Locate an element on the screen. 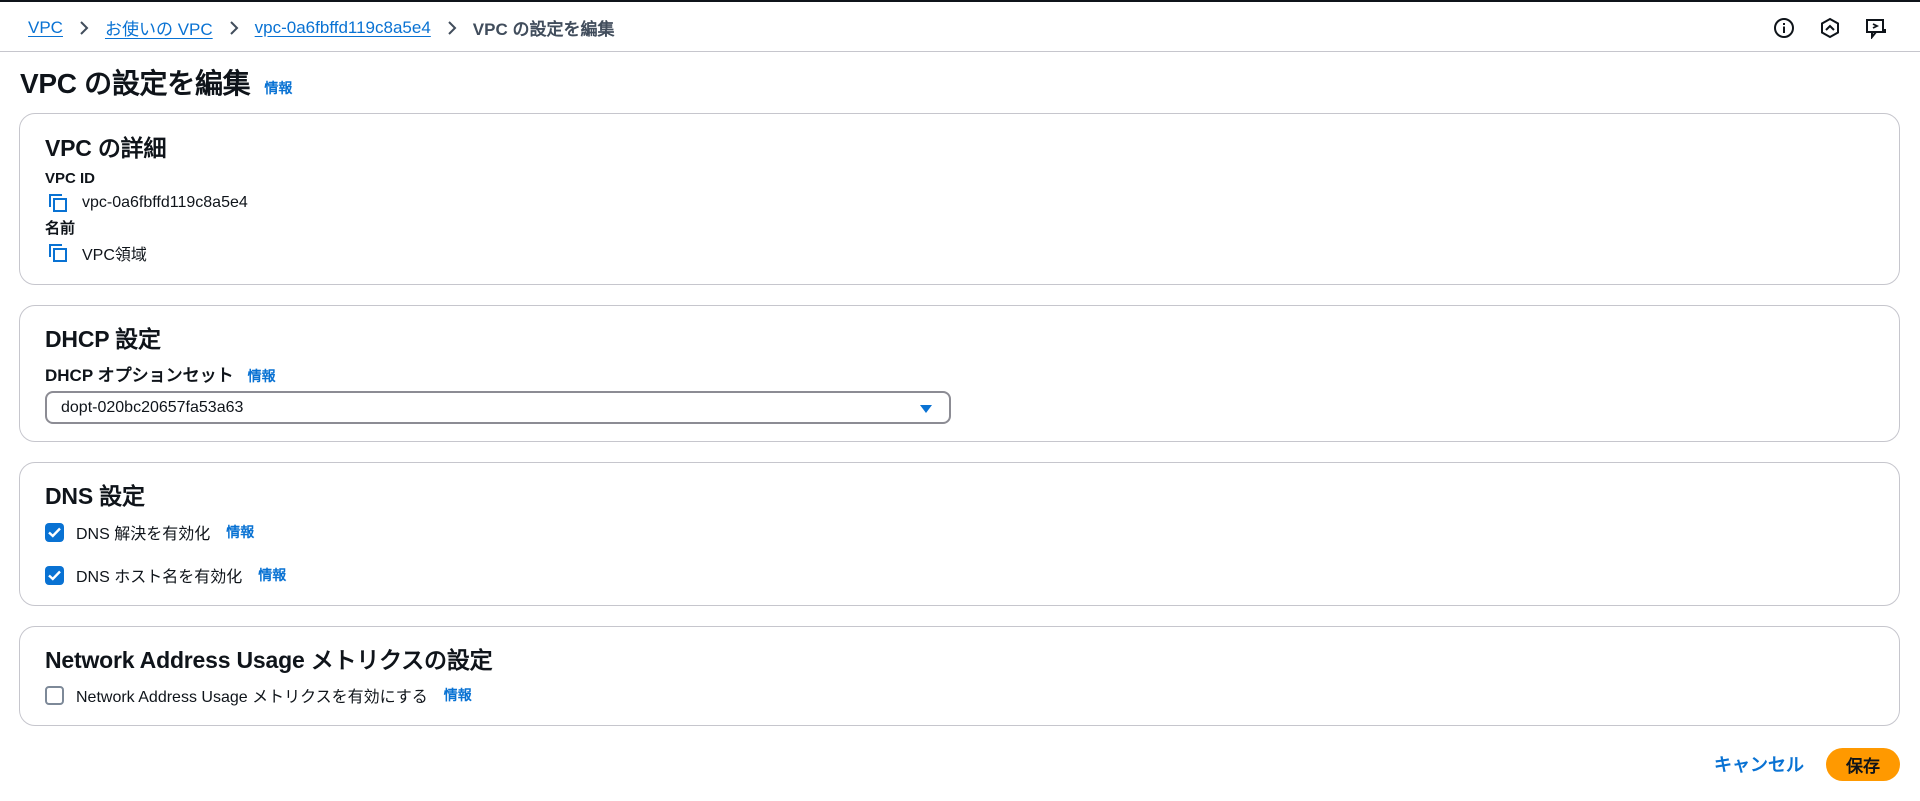 Image resolution: width=1920 pixels, height=801 pixels. caret-down-icon is located at coordinates (926, 408).